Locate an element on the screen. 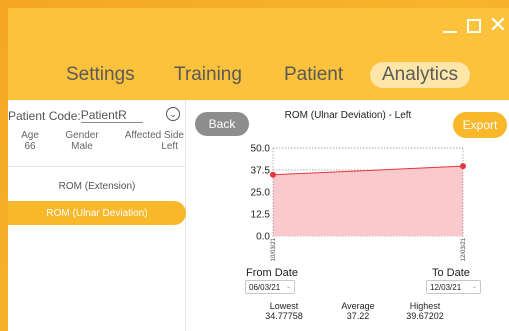  x-tick-label: 10/03/21 is located at coordinates (274, 249).